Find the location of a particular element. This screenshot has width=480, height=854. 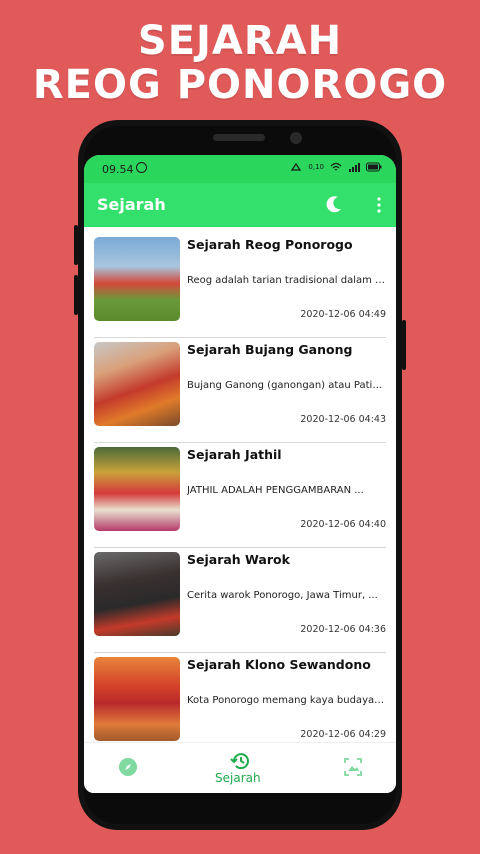

network-speed: 0,10 is located at coordinates (316, 167).